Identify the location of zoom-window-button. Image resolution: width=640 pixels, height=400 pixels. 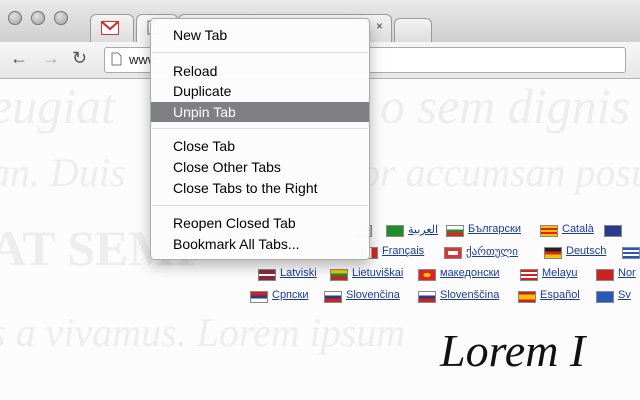
(61, 18).